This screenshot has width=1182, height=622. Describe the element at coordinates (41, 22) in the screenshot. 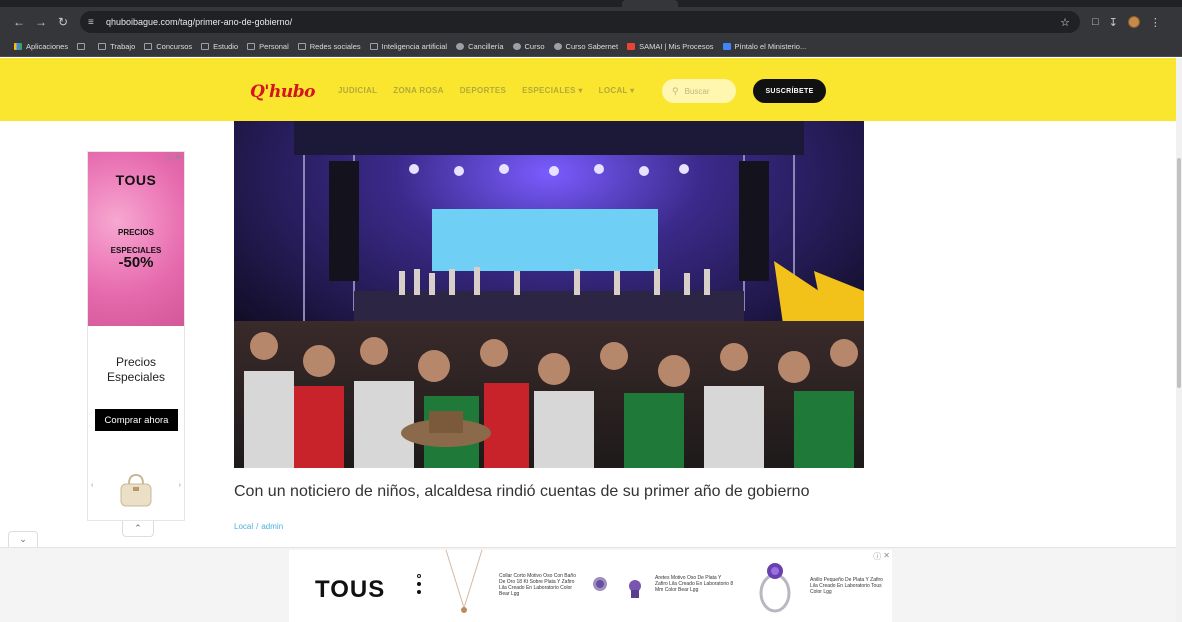

I see `forward-arrow-icon: →` at that location.